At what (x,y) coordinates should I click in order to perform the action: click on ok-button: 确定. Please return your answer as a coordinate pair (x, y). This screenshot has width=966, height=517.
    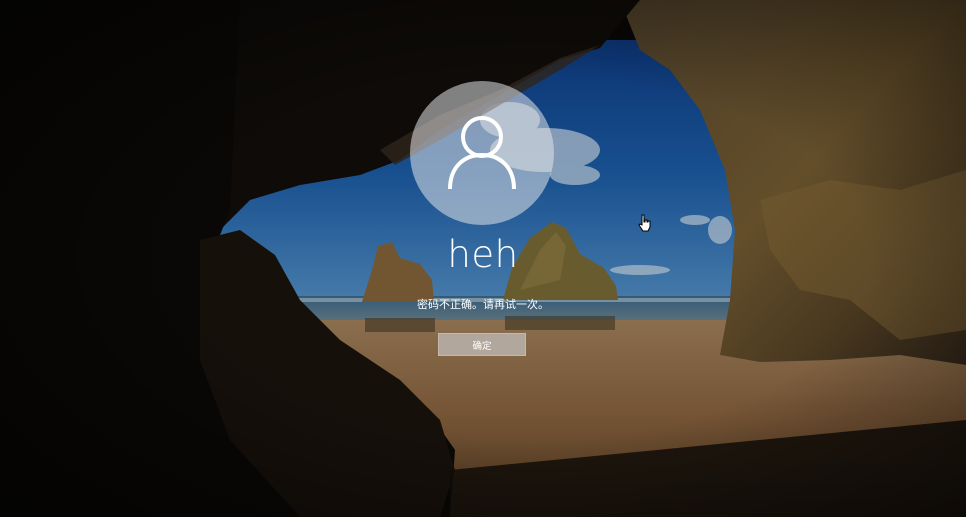
    Looking at the image, I should click on (482, 344).